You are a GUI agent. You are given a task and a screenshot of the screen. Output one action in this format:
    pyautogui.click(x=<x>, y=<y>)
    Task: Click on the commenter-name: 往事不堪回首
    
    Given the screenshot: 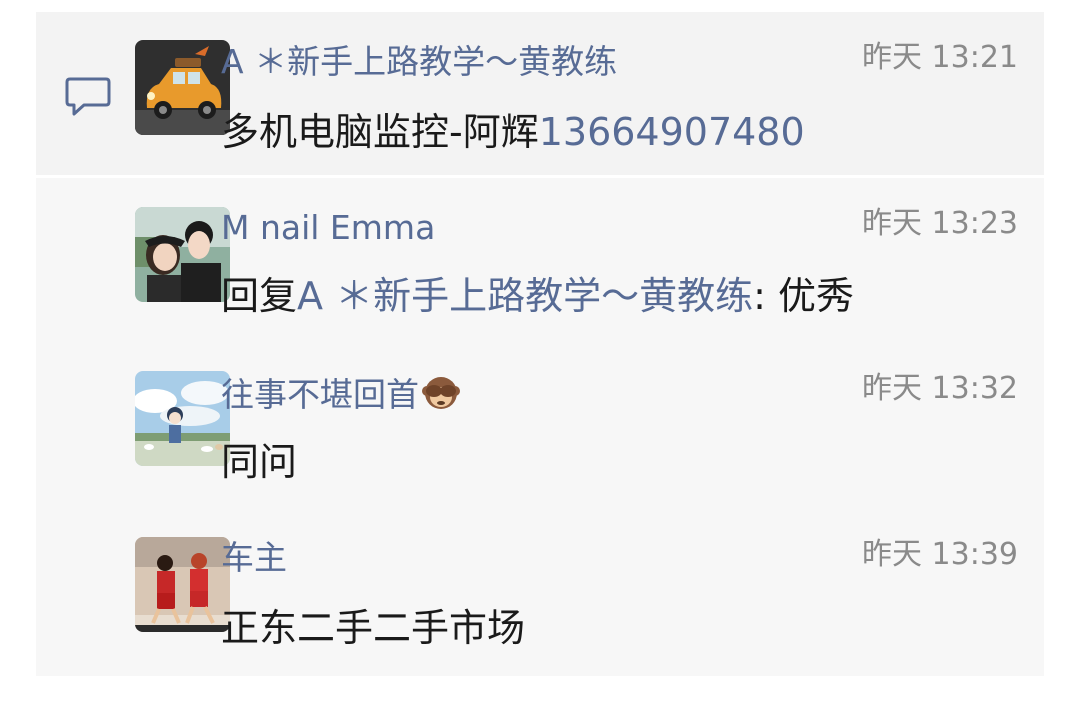 What is the action you would take?
    pyautogui.click(x=341, y=393)
    